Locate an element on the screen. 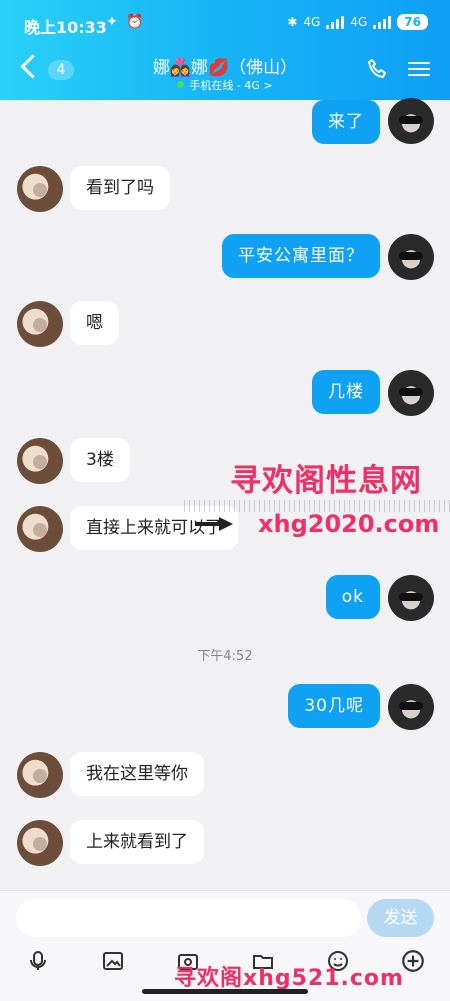 The image size is (450, 1001). navigation-bar: 4 娜👩‍❤️‍👩娜💋（佛山） 手机在线 - 4G > is located at coordinates (225, 72).